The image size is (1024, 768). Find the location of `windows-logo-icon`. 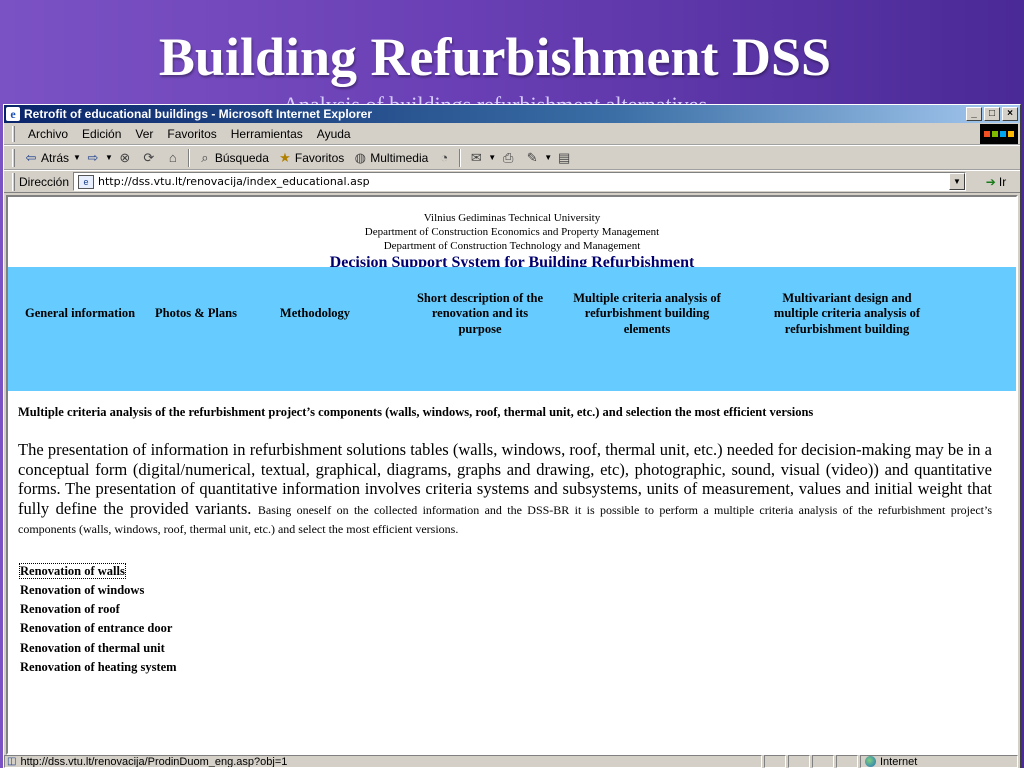

windows-logo-icon is located at coordinates (999, 134).